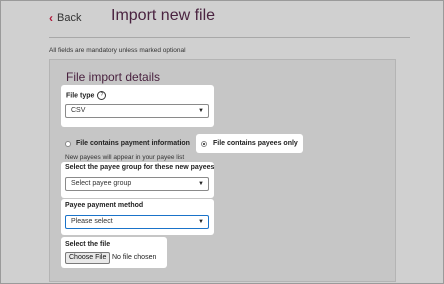  Describe the element at coordinates (229, 37) in the screenshot. I see `header-divider` at that location.